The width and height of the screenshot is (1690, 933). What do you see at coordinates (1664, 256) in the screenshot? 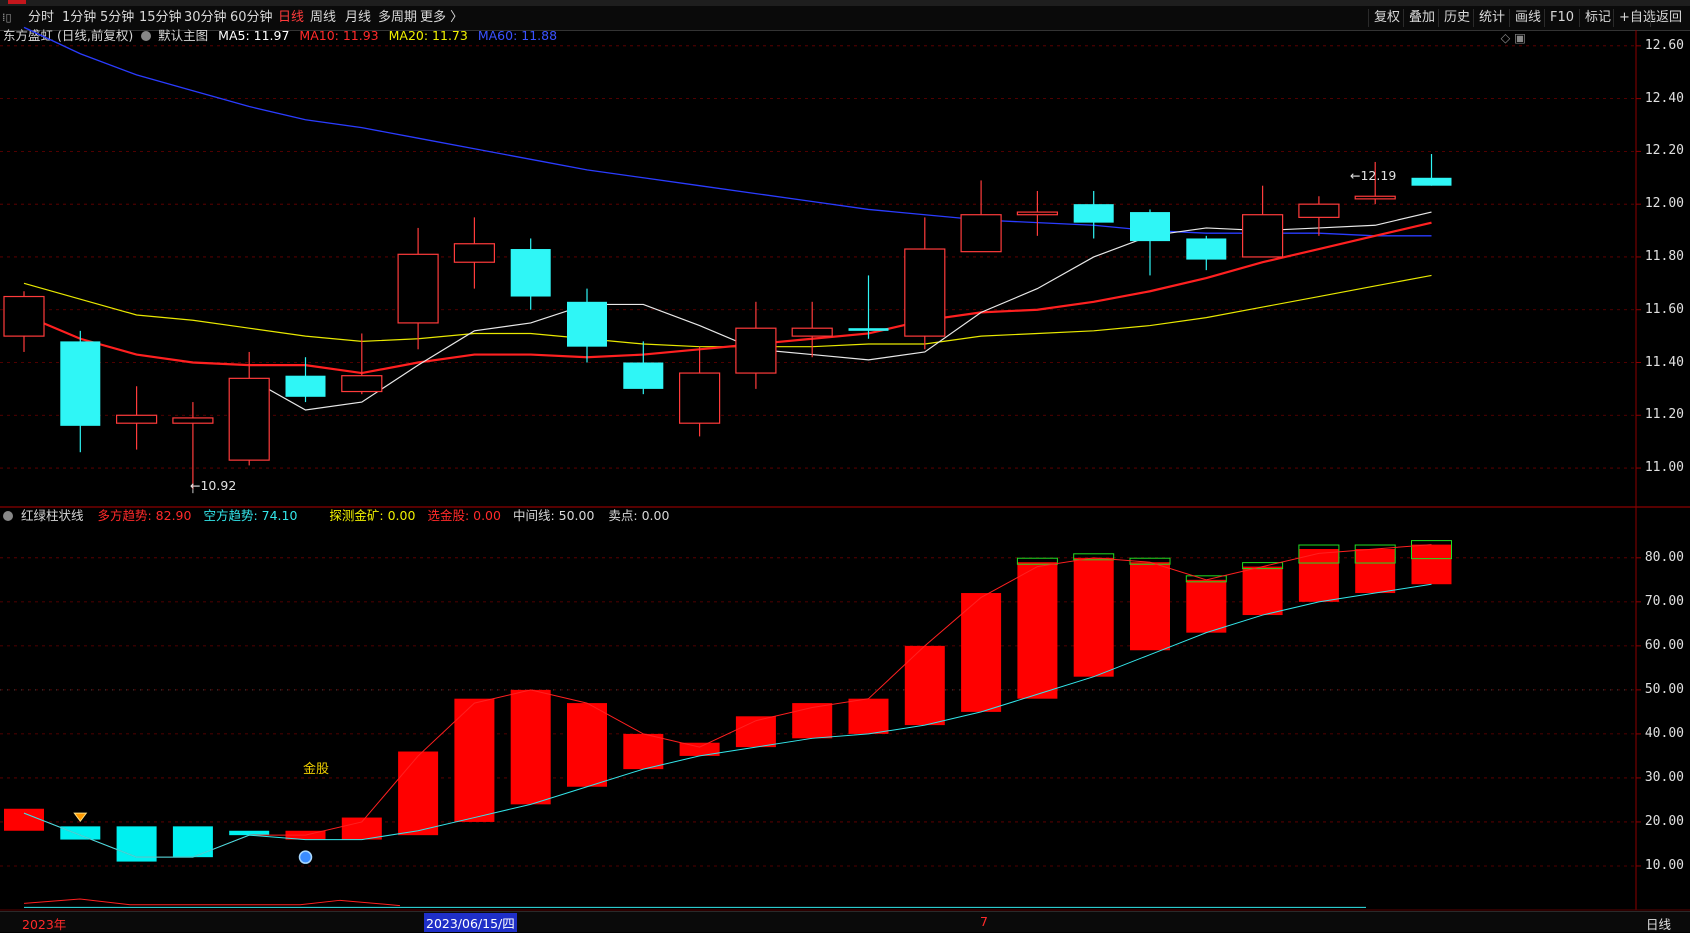
I see `price-axis-label: 11.80` at bounding box center [1664, 256].